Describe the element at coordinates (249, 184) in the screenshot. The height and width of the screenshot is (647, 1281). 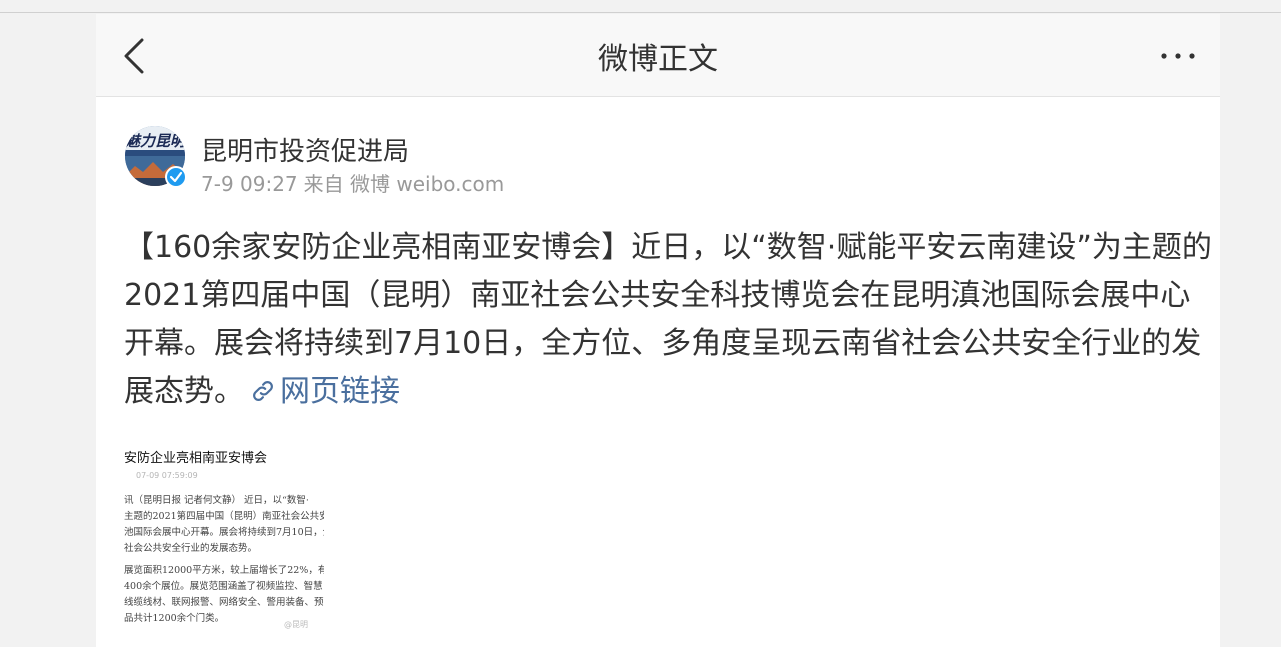
I see `post-time: 7-9 09:27` at that location.